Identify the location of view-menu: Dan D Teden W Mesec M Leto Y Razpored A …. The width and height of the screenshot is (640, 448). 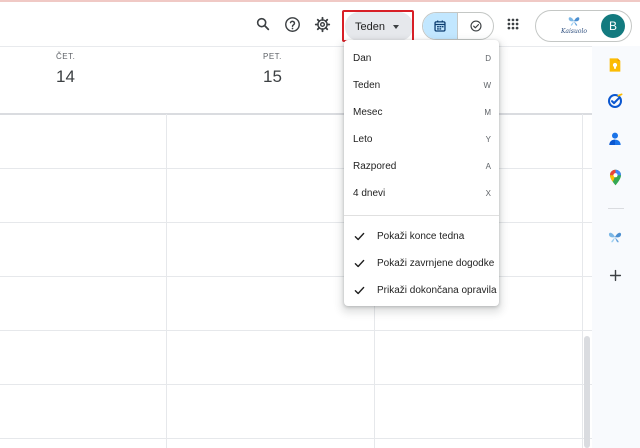
(421, 173).